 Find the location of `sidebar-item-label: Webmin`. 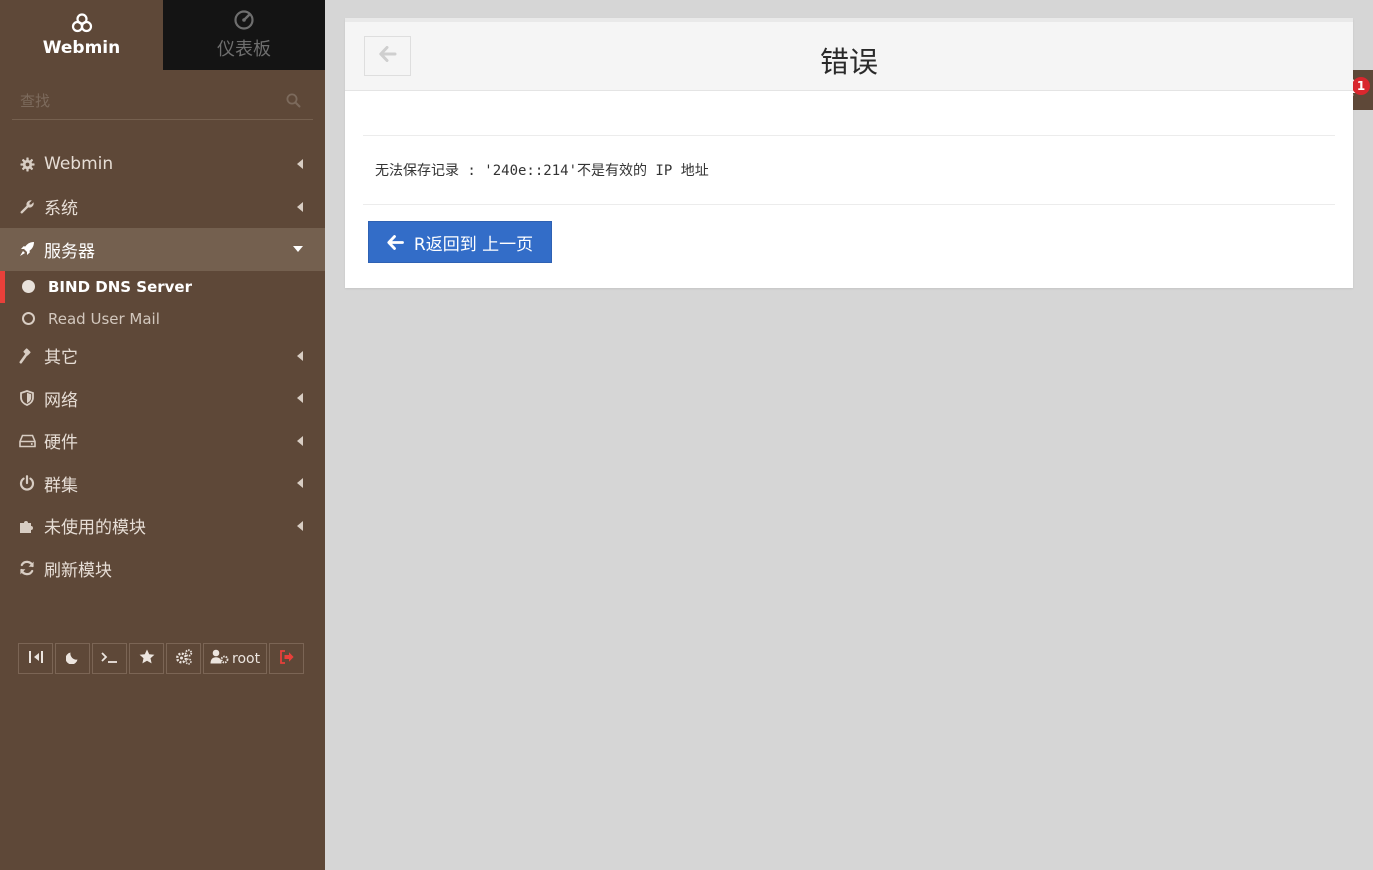

sidebar-item-label: Webmin is located at coordinates (79, 164).